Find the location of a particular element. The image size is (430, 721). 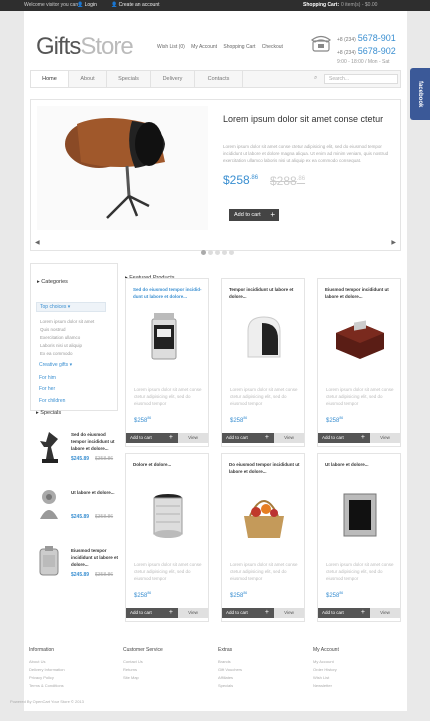

footer-link: Site Map is located at coordinates (168, 678).